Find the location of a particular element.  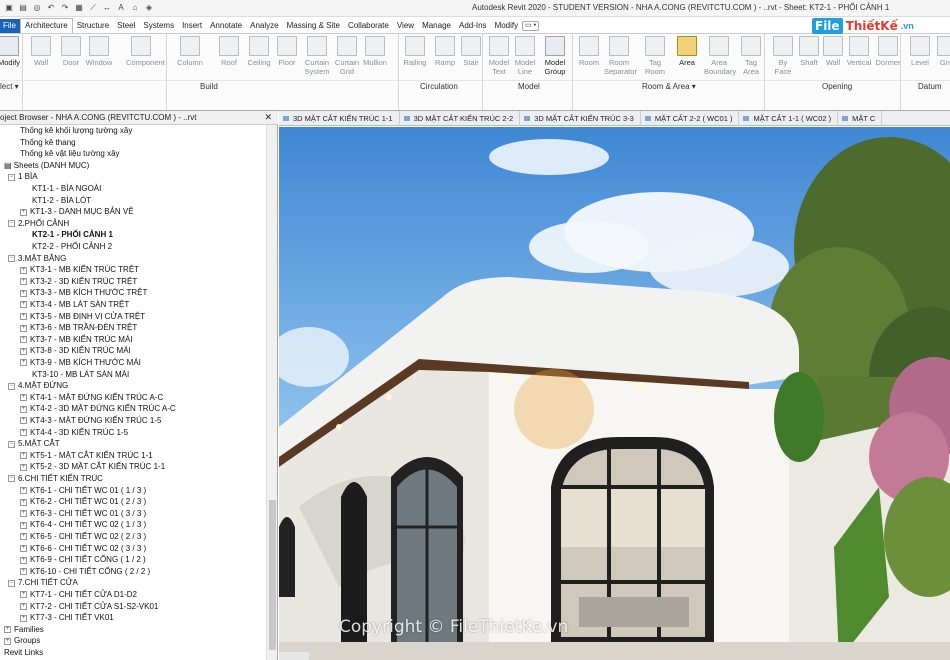

browser-item: + KT3-7 - MB KIẾN TRÚC MÁI is located at coordinates (76, 339).